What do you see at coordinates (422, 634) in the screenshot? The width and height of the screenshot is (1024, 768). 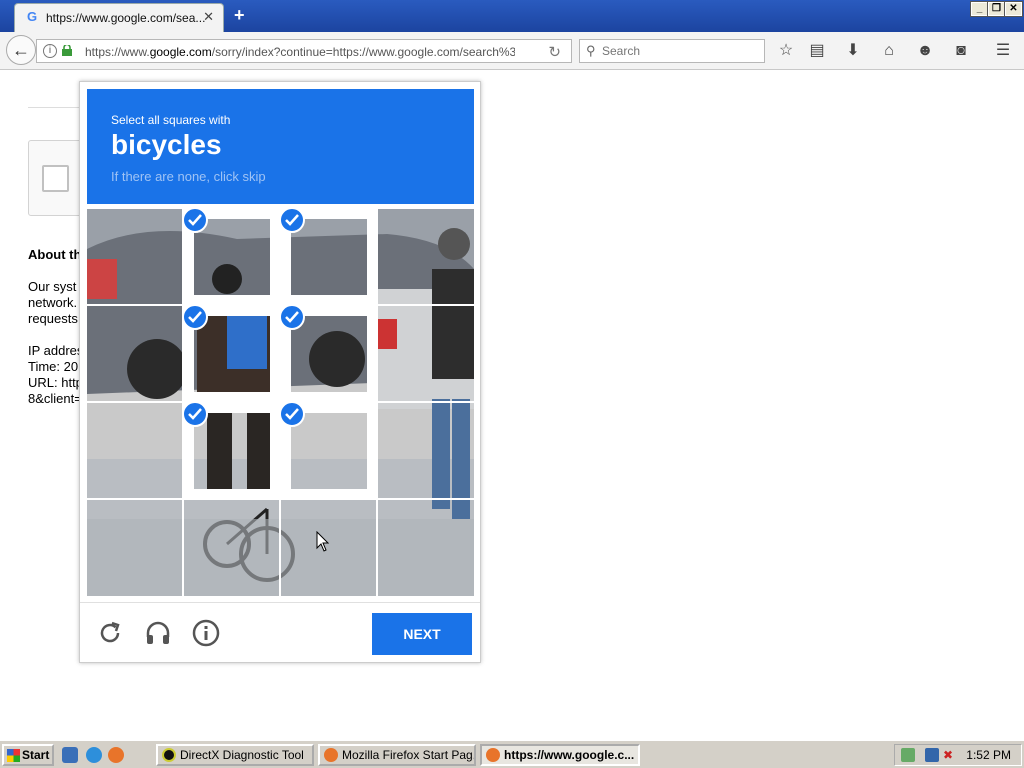 I see `next-button: NEXT` at bounding box center [422, 634].